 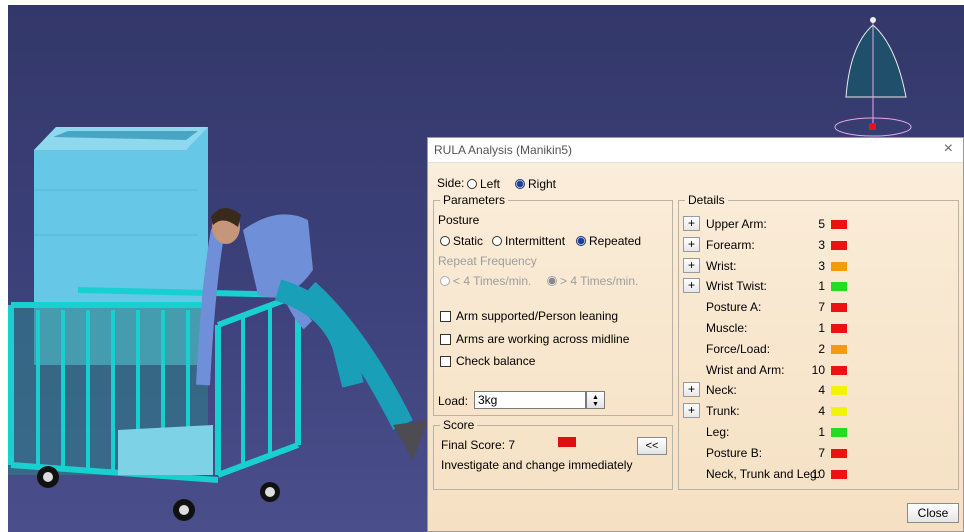 I want to click on detail-swatch-wrist, so click(x=839, y=266).